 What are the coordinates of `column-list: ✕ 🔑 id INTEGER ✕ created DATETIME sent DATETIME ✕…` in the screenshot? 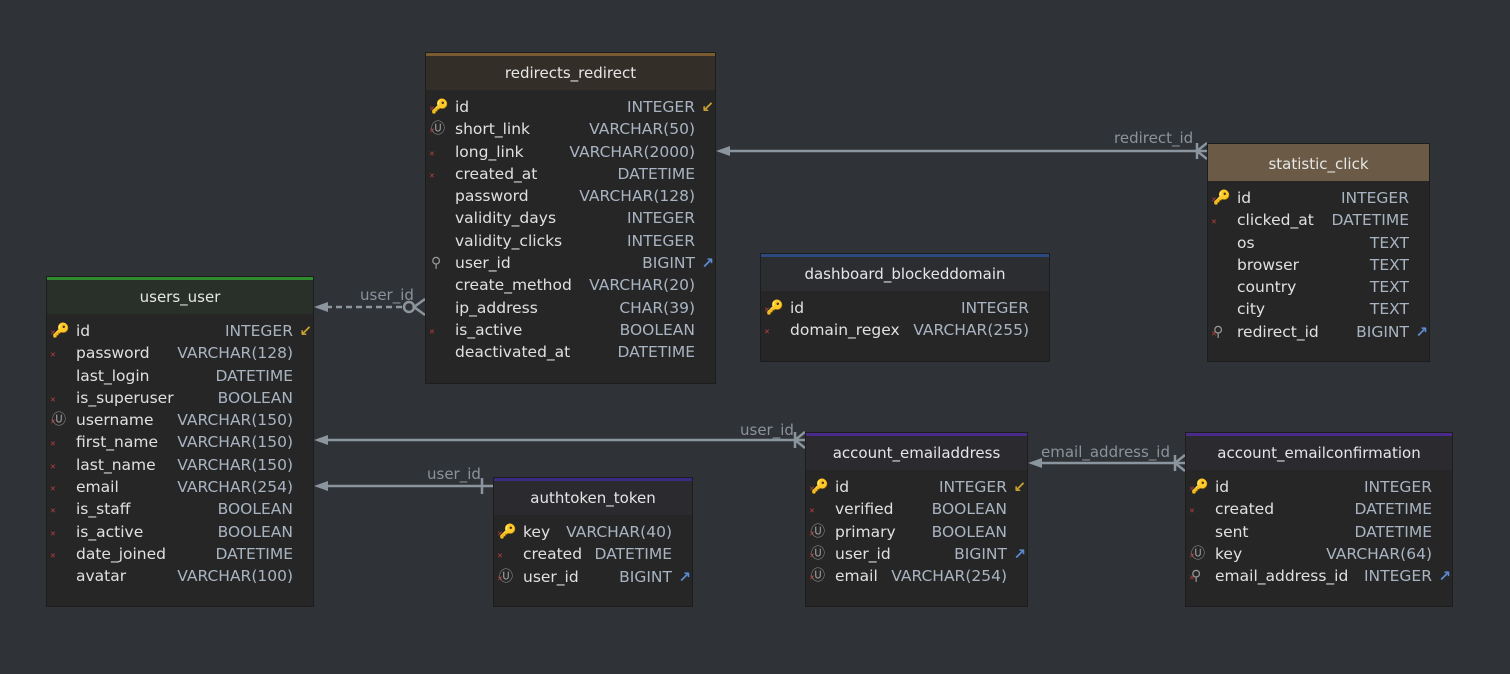 It's located at (1319, 528).